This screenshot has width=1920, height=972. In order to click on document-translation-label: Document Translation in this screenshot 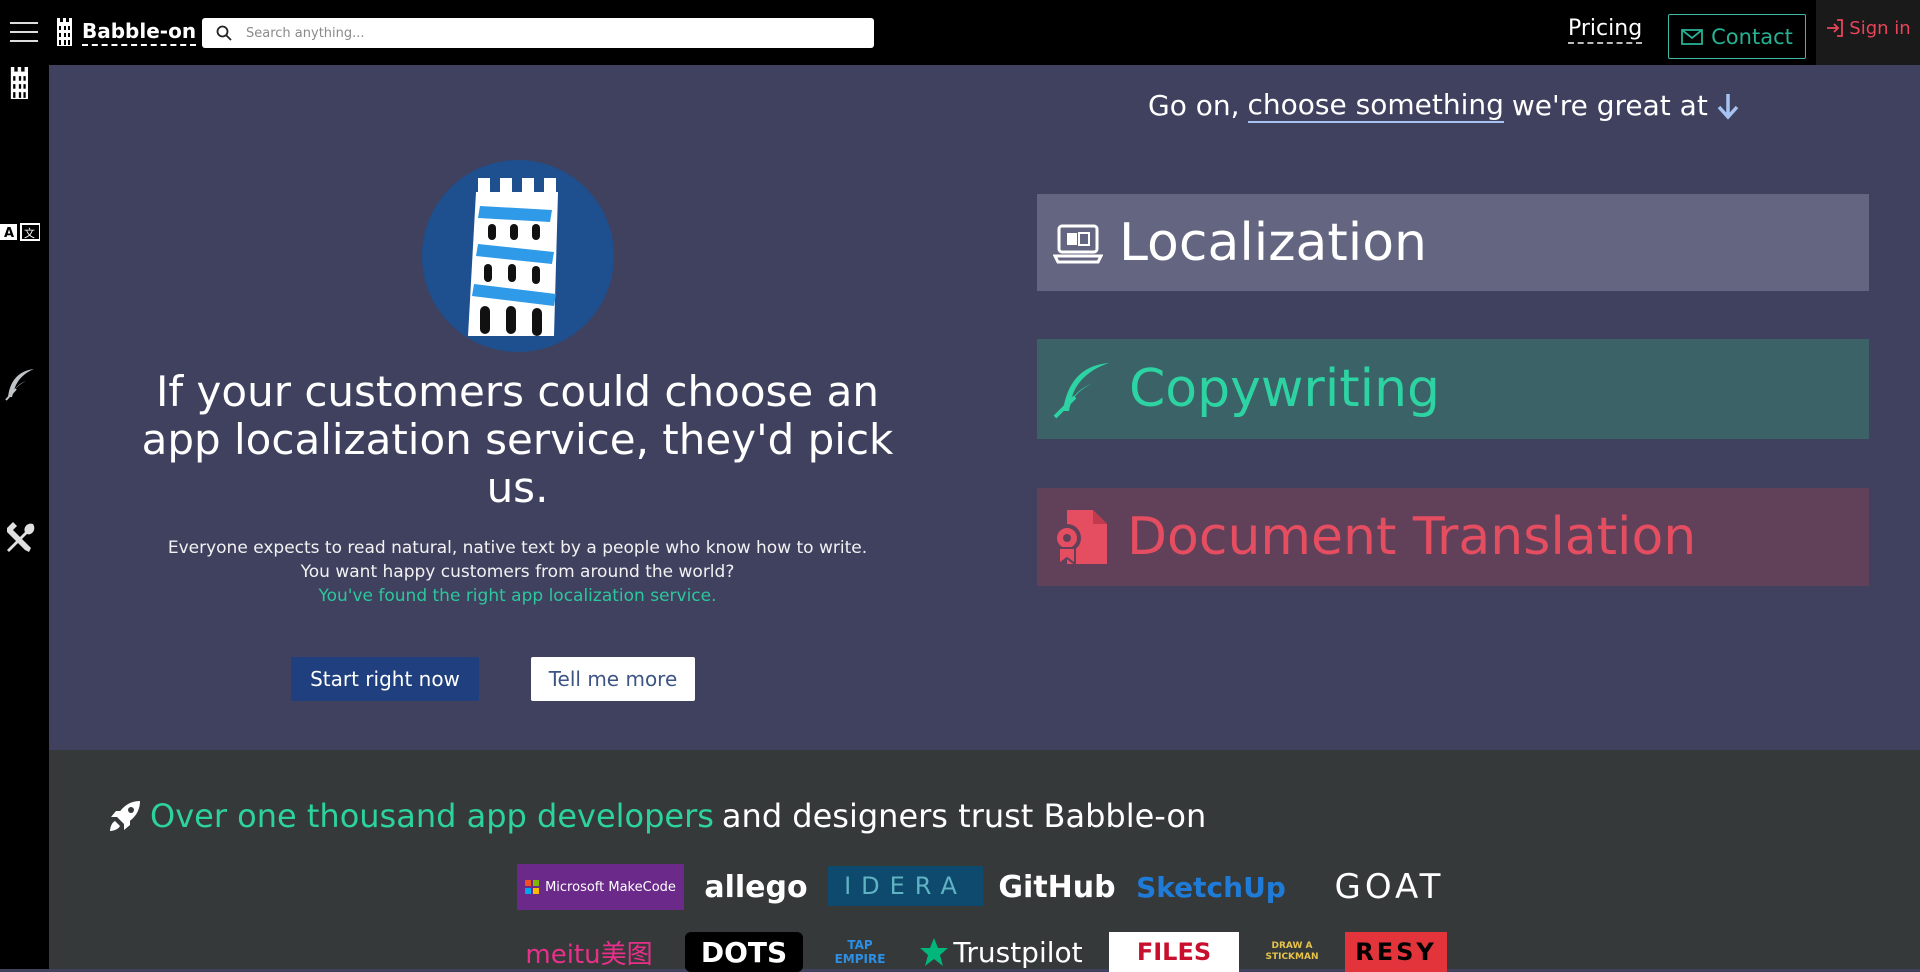, I will do `click(1412, 537)`.